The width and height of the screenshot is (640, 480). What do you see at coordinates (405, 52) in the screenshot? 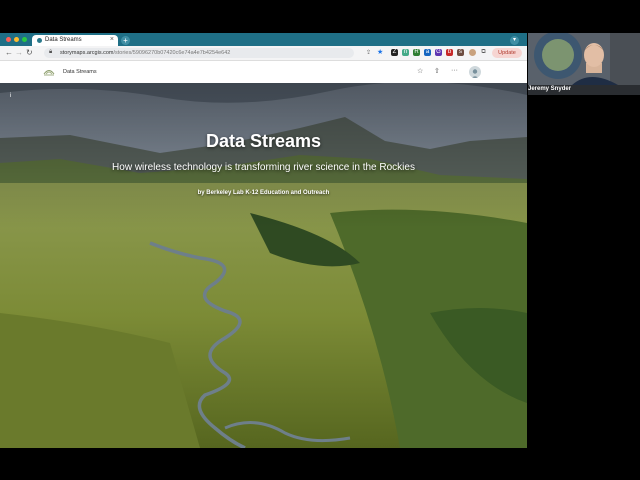
I see `extension-n-icon: n` at bounding box center [405, 52].